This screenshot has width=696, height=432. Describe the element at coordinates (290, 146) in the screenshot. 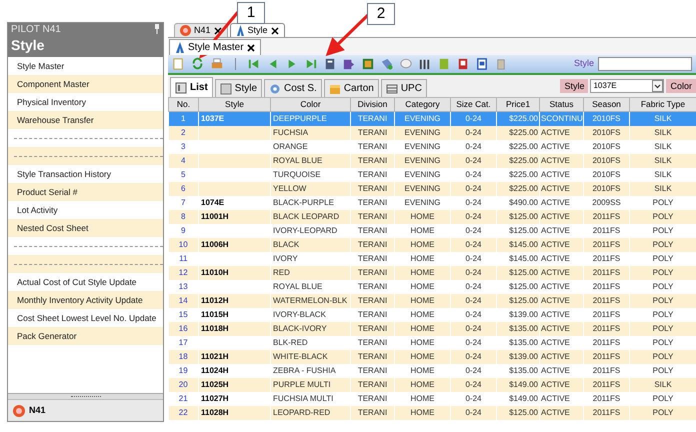

I see `table-cell: ORANGE` at that location.